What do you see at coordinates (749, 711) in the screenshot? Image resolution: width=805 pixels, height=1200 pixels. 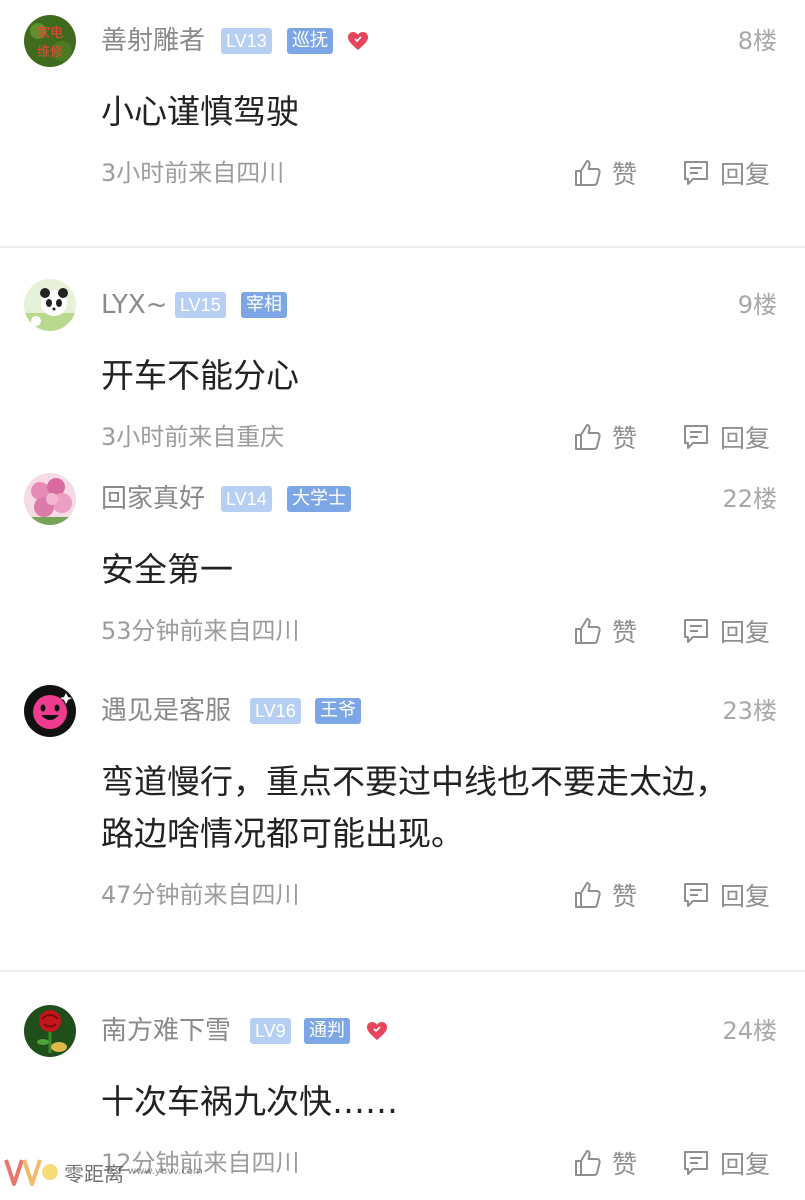 I see `floor-number: 23楼` at bounding box center [749, 711].